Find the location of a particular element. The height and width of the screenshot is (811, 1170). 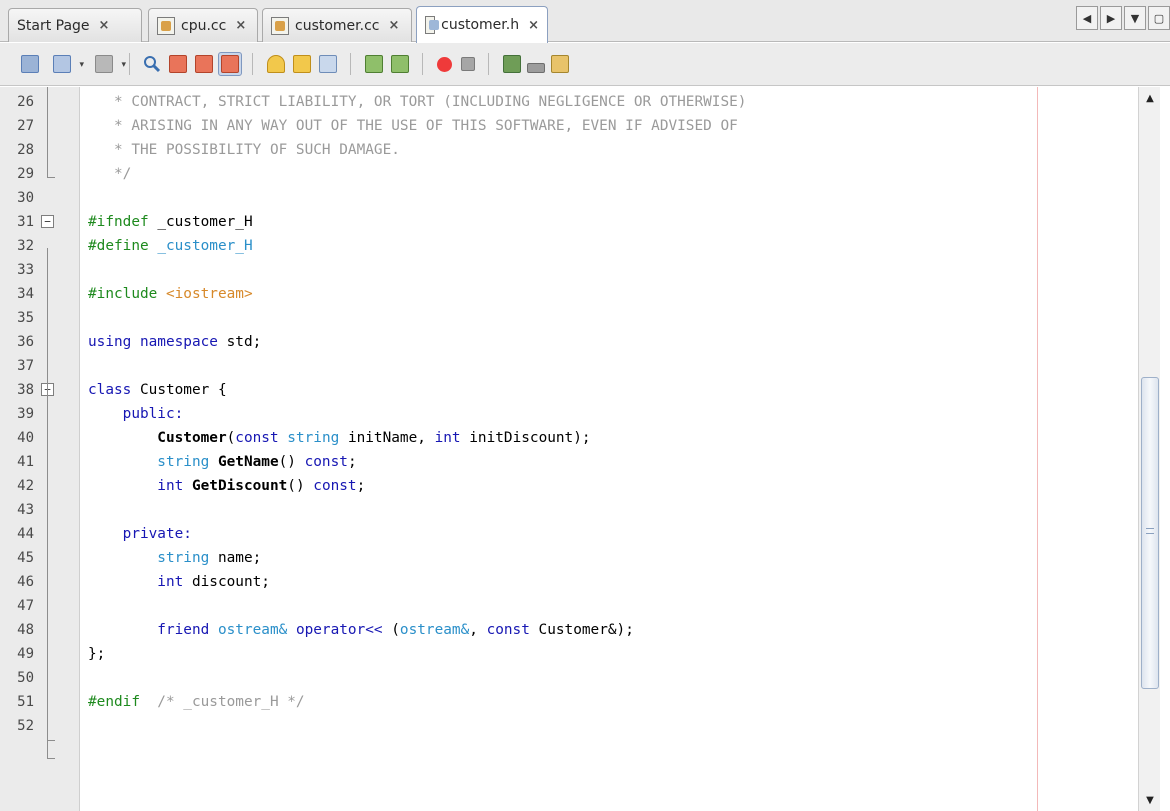

scroll-down-arrow: ▼ is located at coordinates (1150, 800).